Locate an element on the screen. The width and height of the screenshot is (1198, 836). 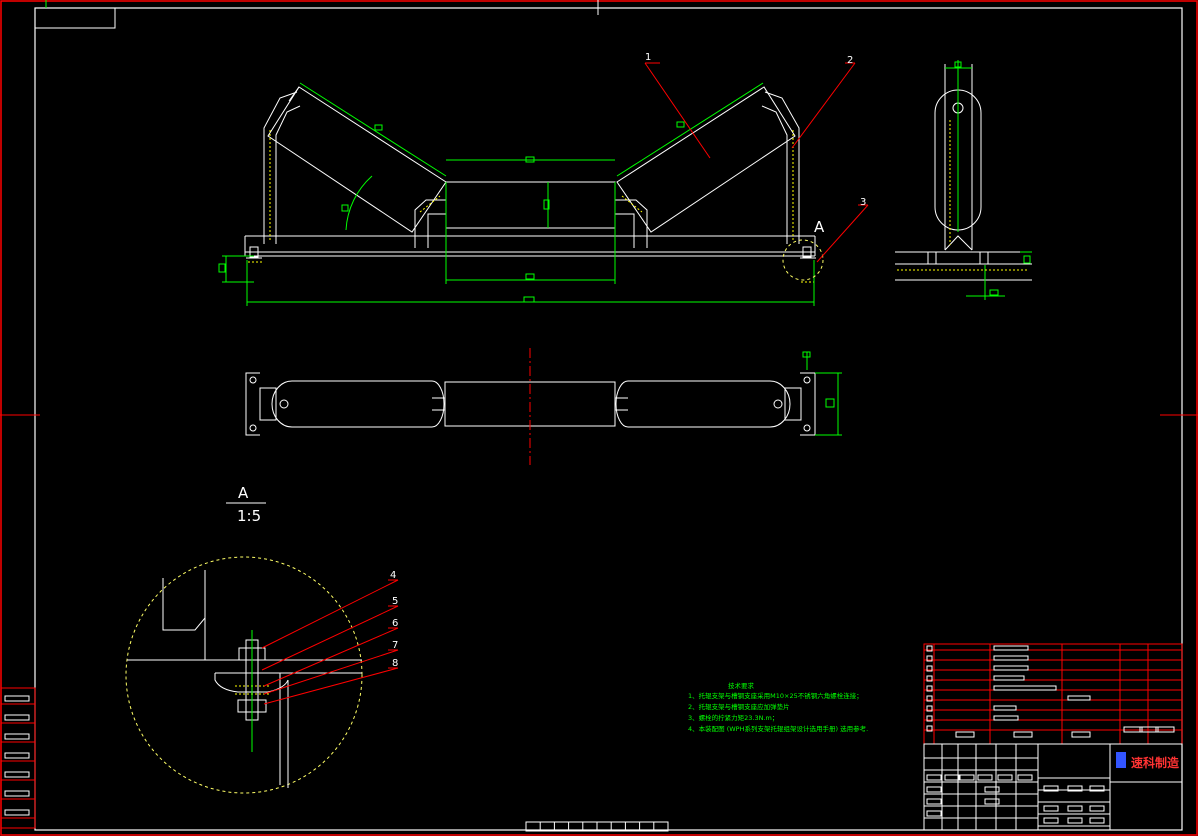
parts-list is located at coordinates (1053, 694).